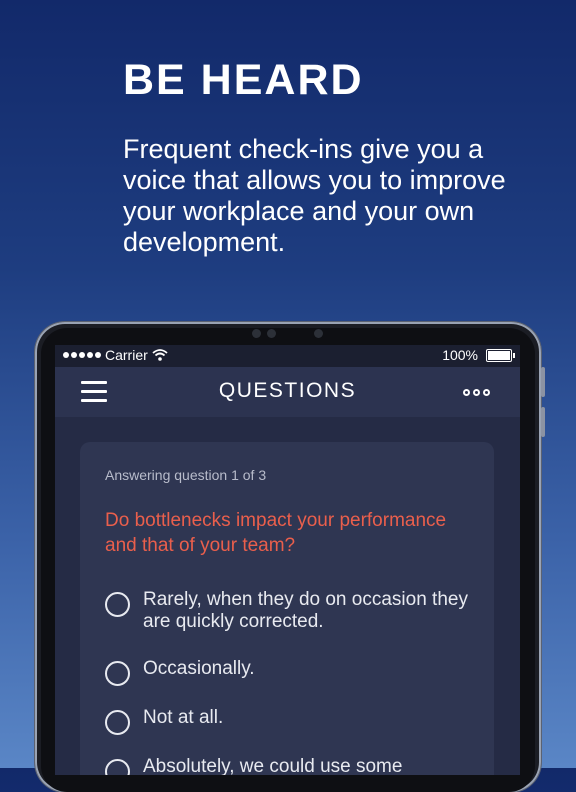 Image resolution: width=576 pixels, height=792 pixels. Describe the element at coordinates (160, 355) in the screenshot. I see `wifi-icon` at that location.